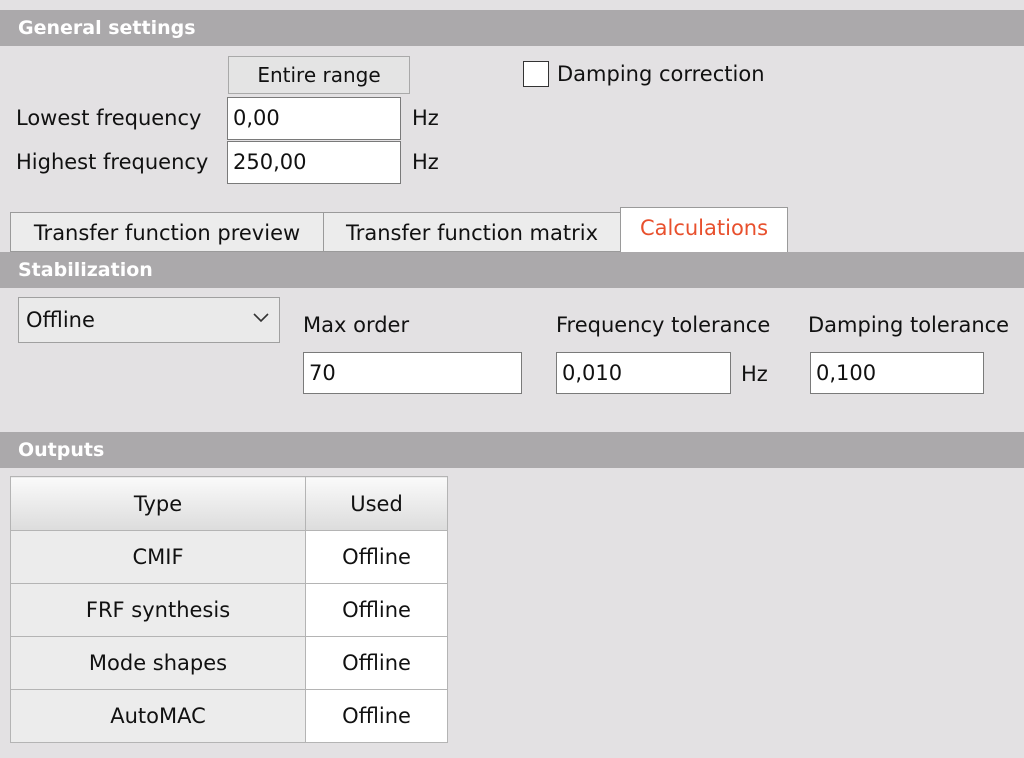 Image resolution: width=1024 pixels, height=758 pixels. Describe the element at coordinates (158, 503) in the screenshot. I see `column-header-type: Type` at that location.